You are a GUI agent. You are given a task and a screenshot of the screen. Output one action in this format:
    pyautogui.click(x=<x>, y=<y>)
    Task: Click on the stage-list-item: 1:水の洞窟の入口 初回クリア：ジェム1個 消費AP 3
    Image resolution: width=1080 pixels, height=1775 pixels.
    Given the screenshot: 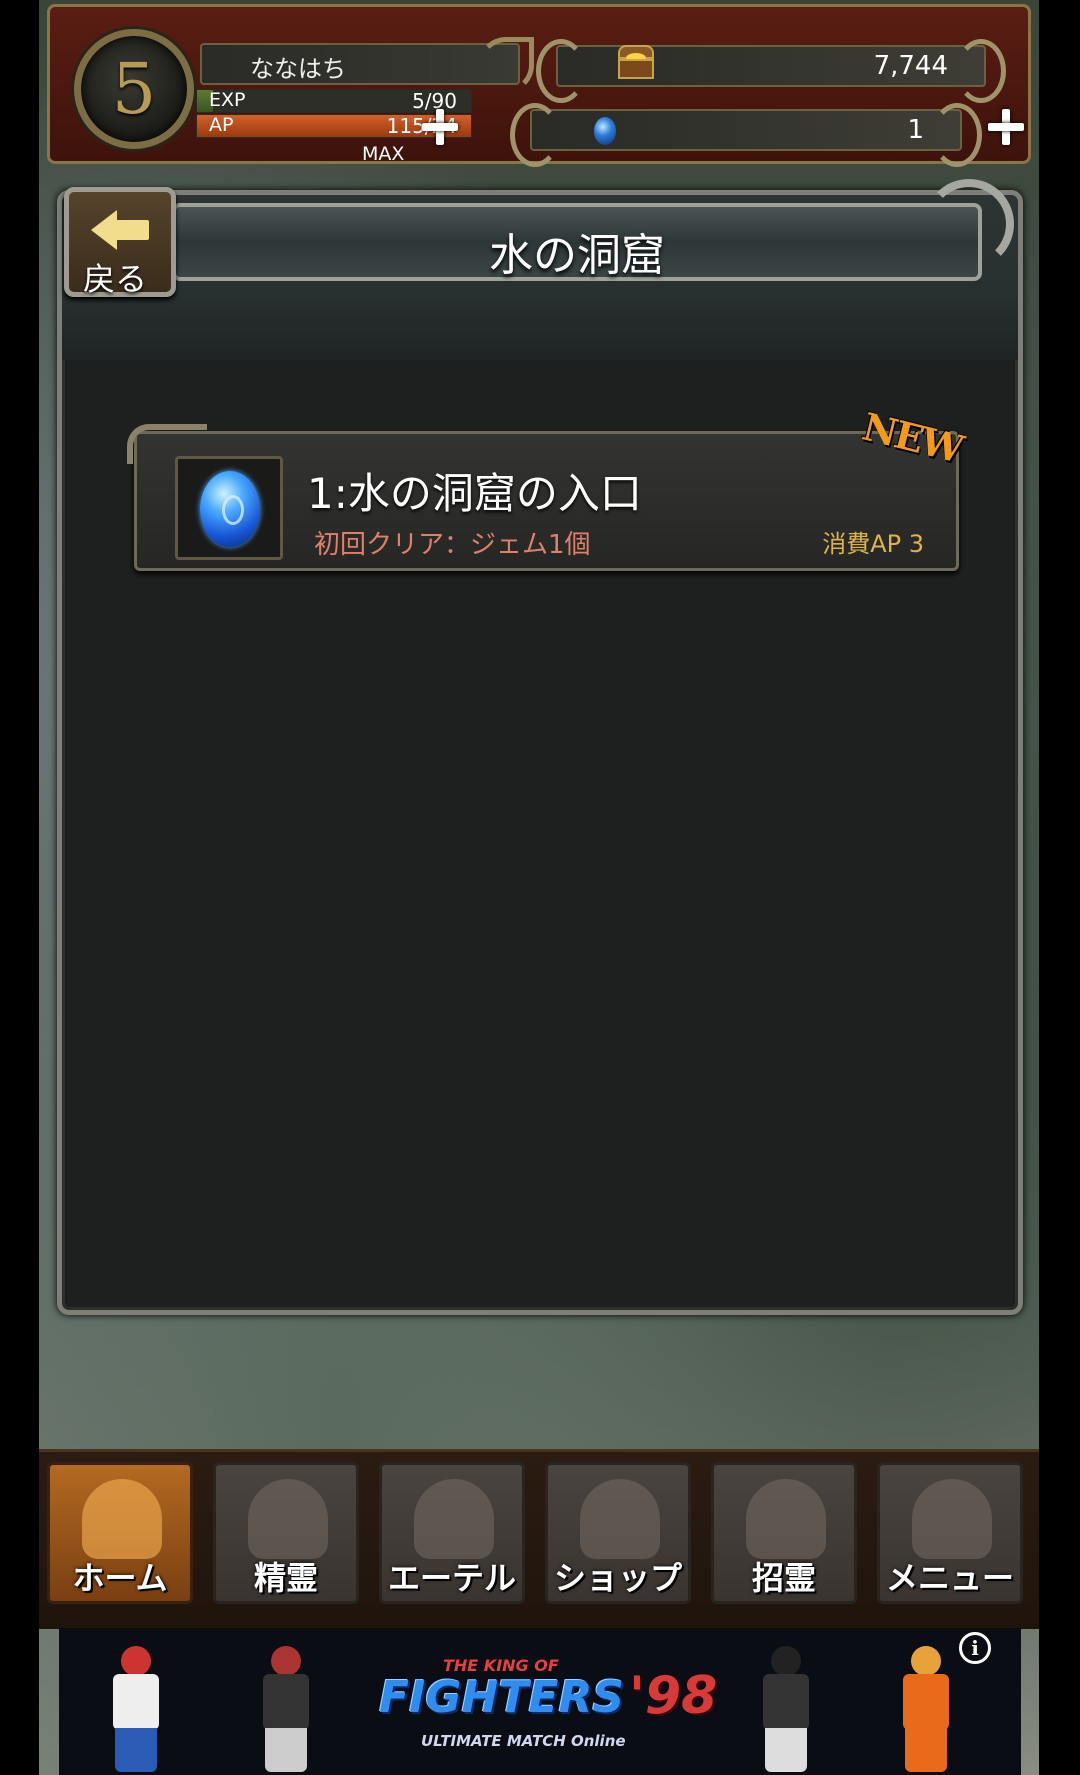 What is the action you would take?
    pyautogui.click(x=543, y=497)
    